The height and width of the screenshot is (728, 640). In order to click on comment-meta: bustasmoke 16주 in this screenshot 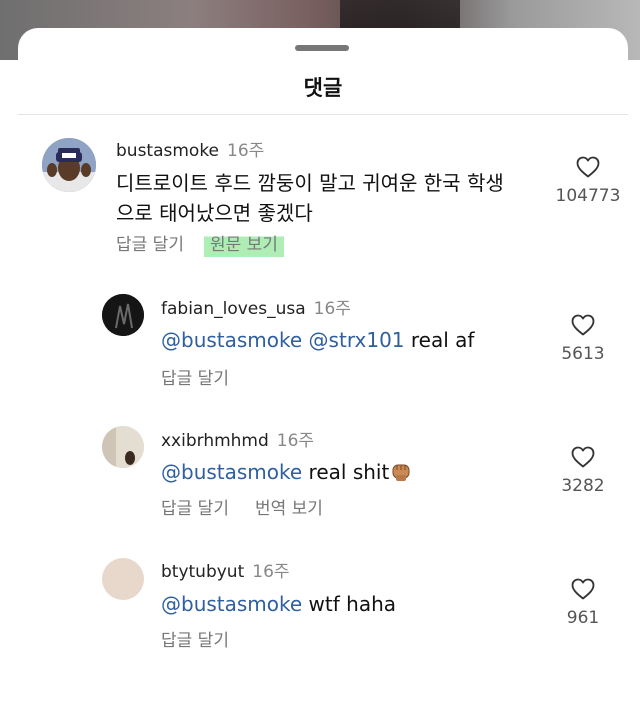, I will do `click(190, 148)`.